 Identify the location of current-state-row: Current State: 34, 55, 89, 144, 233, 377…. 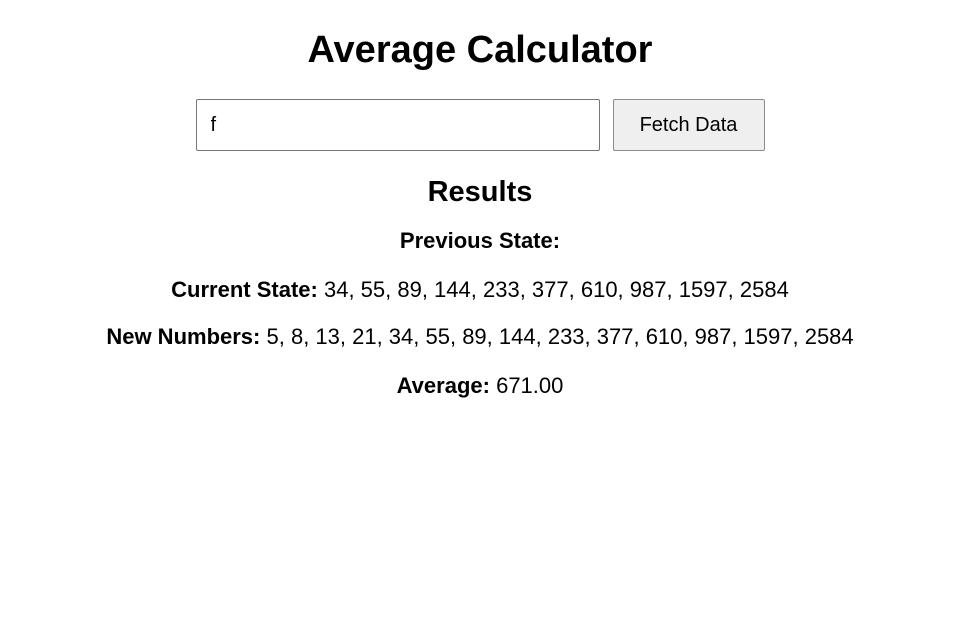
(480, 290).